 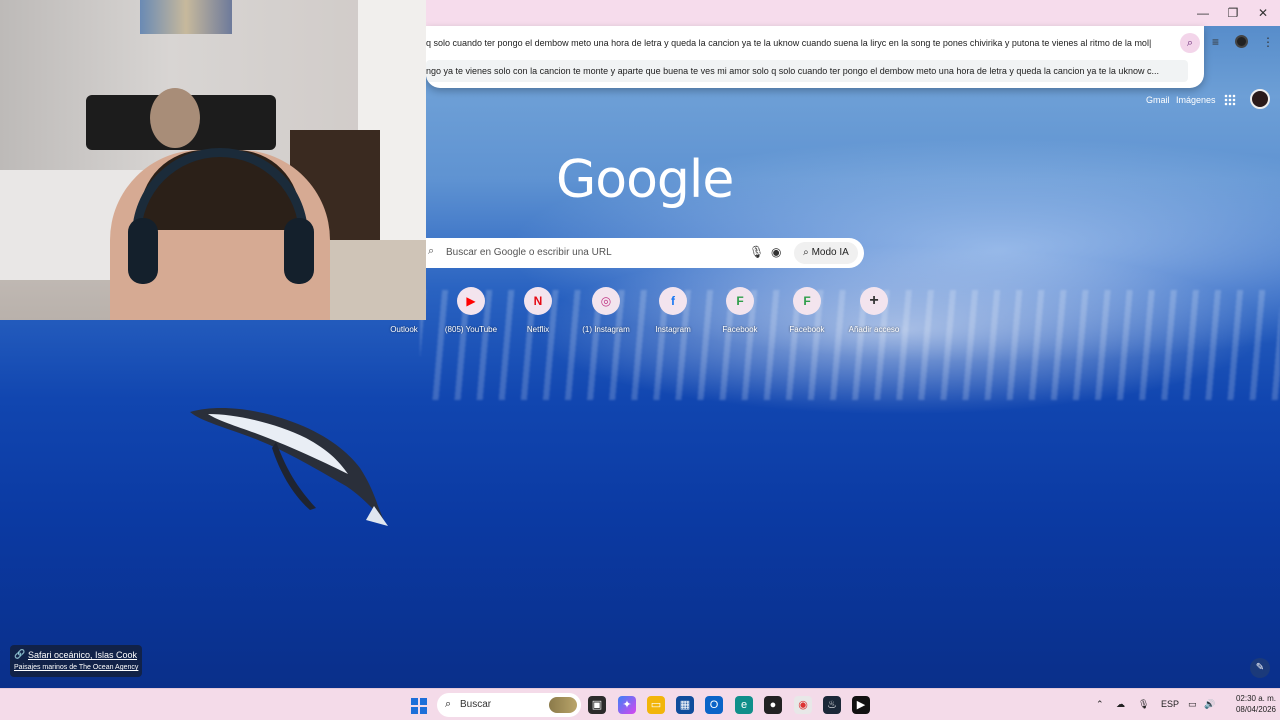 I want to click on media-player-icon: ▶, so click(x=861, y=705).